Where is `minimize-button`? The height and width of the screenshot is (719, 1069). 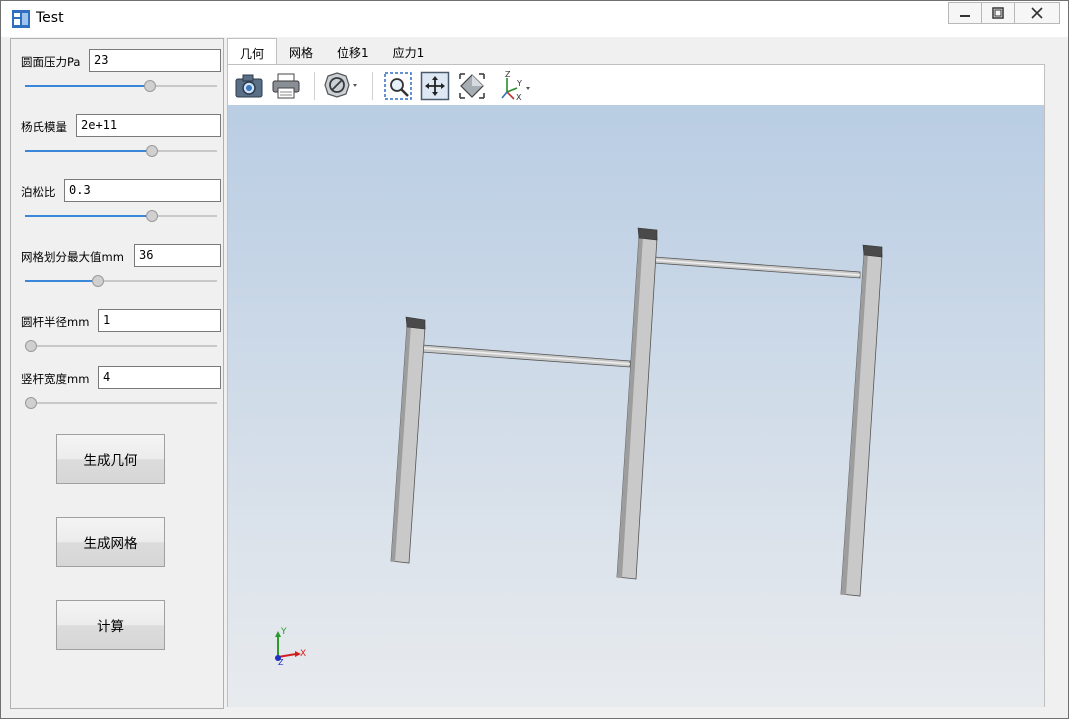
minimize-button is located at coordinates (965, 13).